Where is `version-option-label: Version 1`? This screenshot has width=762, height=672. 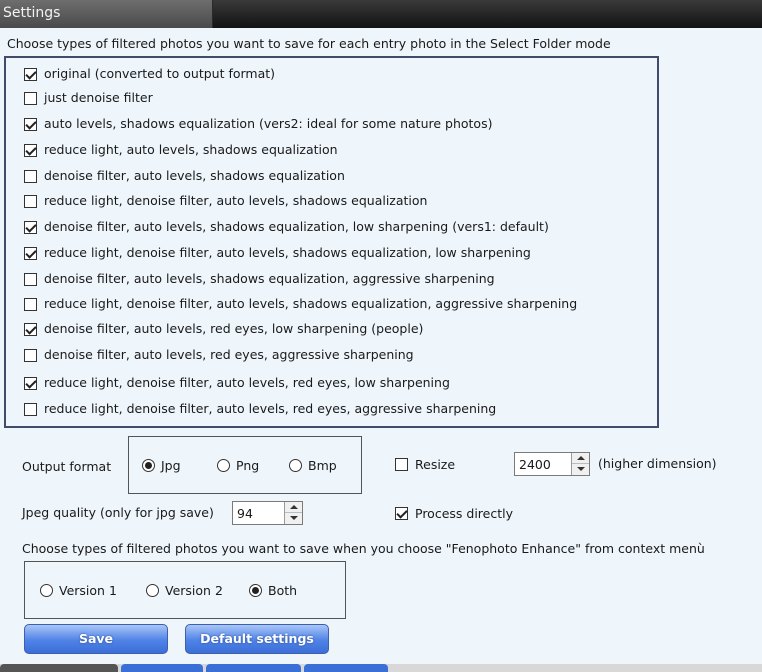 version-option-label: Version 1 is located at coordinates (88, 590).